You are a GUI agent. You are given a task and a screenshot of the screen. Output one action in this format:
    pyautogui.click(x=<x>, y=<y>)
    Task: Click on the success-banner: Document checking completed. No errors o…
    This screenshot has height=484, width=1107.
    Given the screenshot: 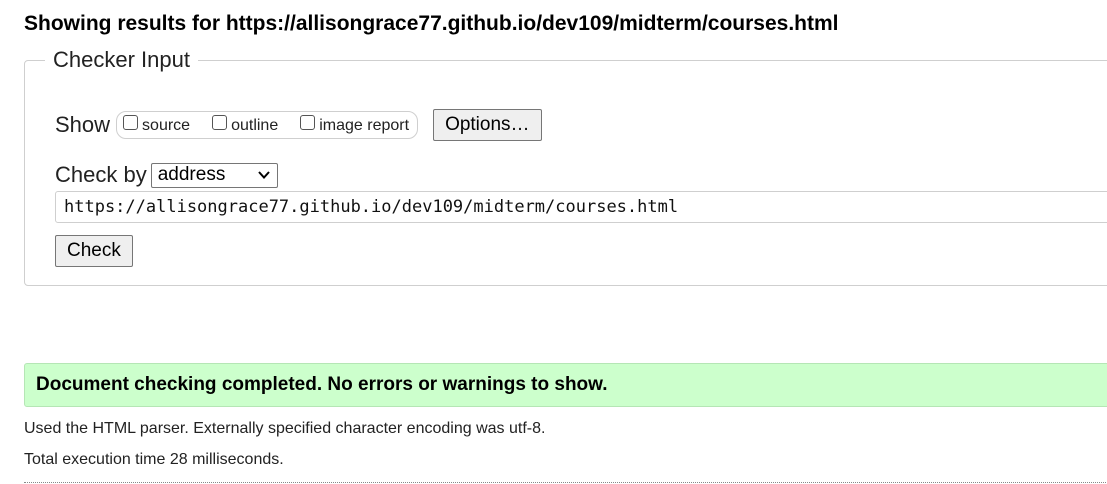 What is the action you would take?
    pyautogui.click(x=565, y=385)
    